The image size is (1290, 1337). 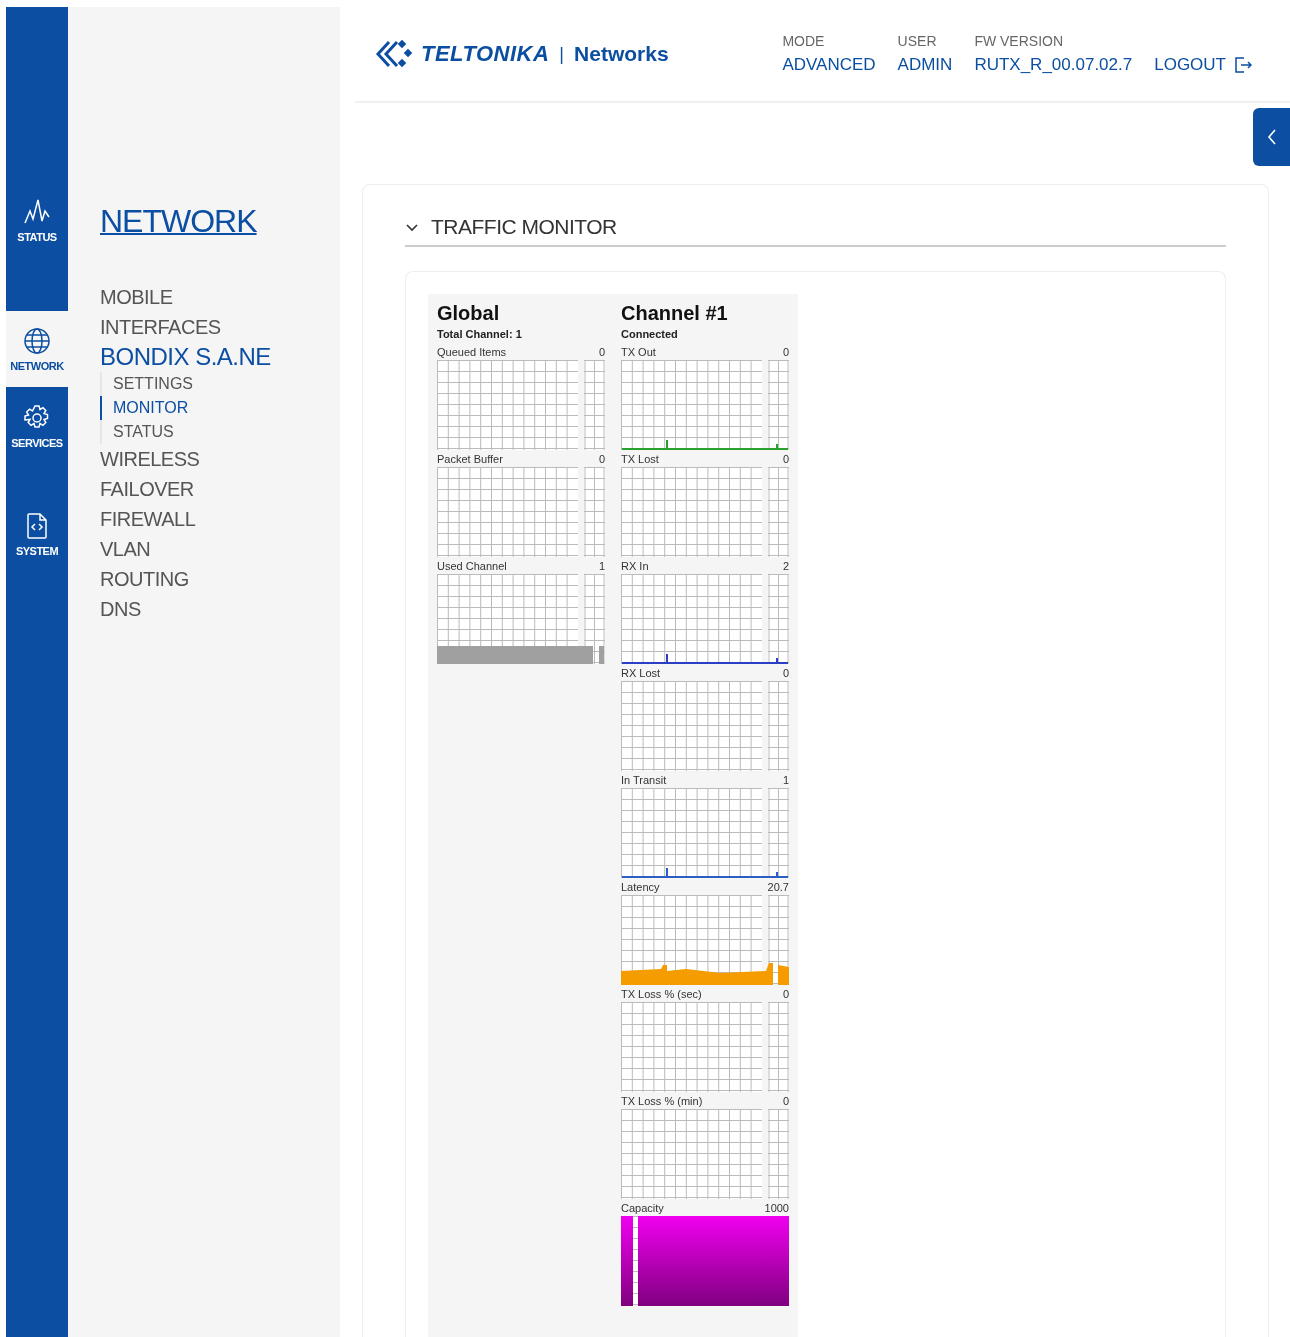 What do you see at coordinates (472, 567) in the screenshot?
I see `graph-label: Used Channel` at bounding box center [472, 567].